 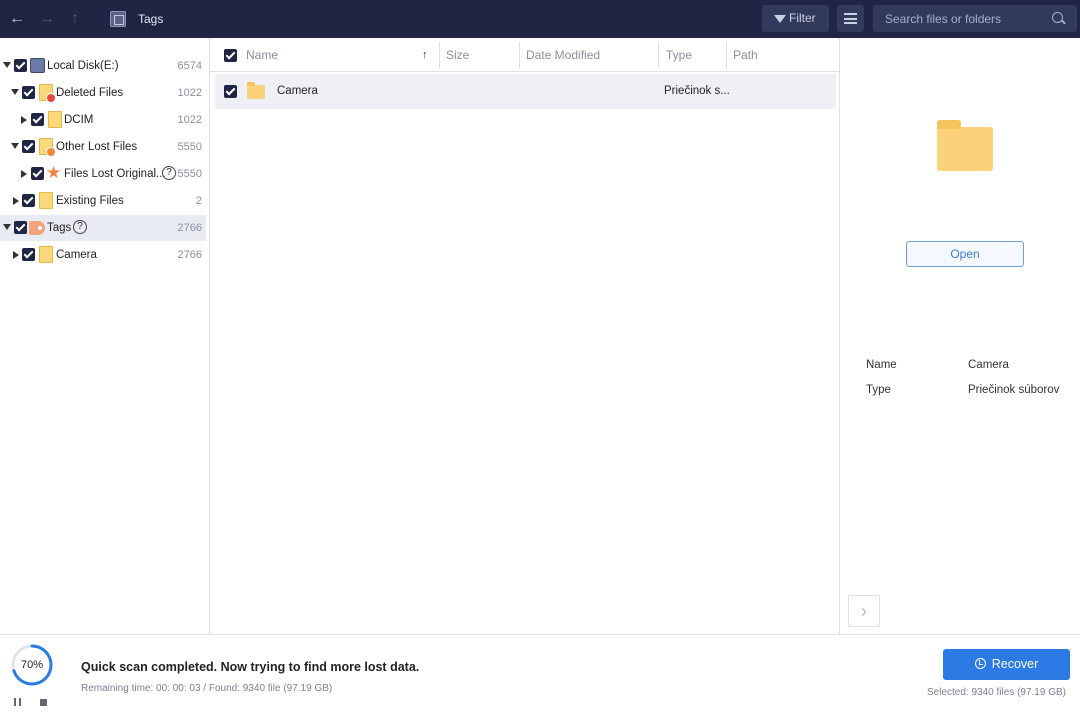 I want to click on disk-icon, so click(x=37, y=65).